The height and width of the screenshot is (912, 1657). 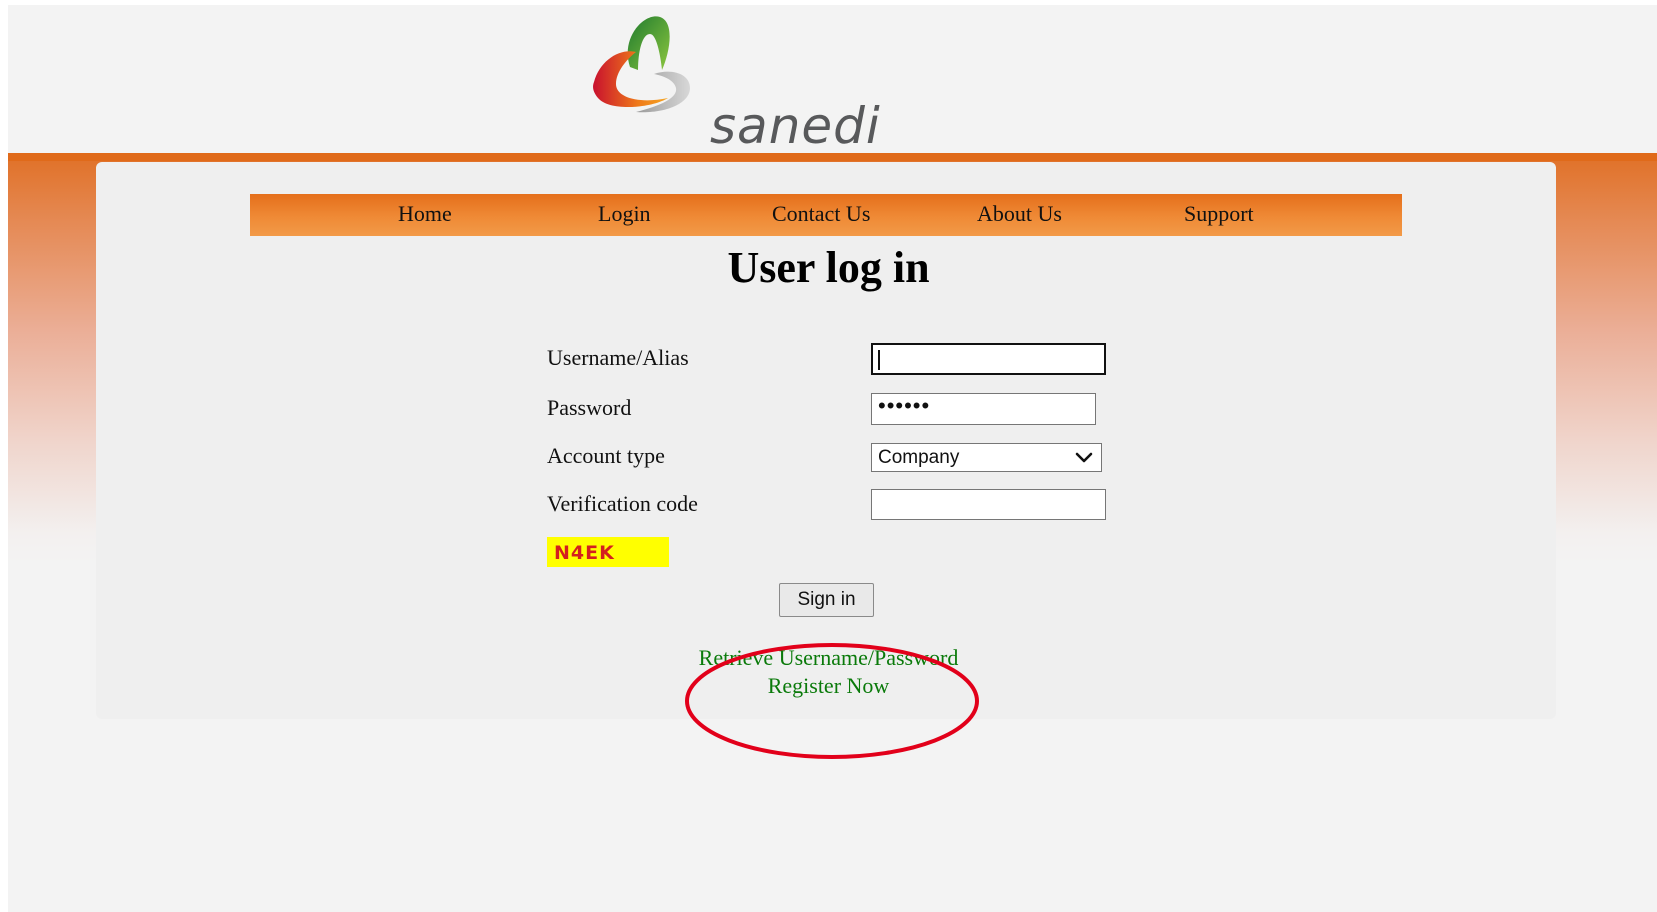 I want to click on text-caret, so click(x=879, y=360).